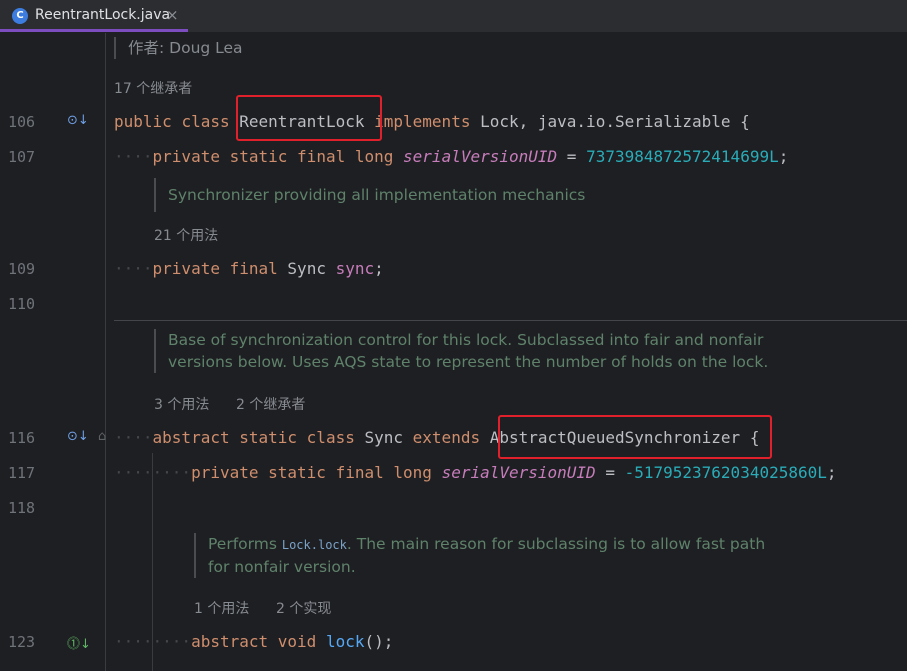  What do you see at coordinates (143, 121) in the screenshot?
I see `keyword: public` at bounding box center [143, 121].